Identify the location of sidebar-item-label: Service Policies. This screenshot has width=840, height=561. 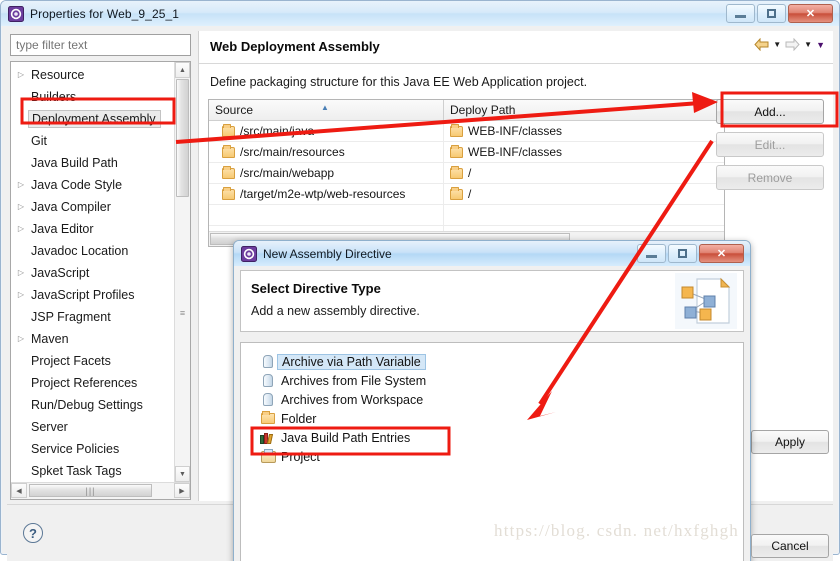
(75, 449).